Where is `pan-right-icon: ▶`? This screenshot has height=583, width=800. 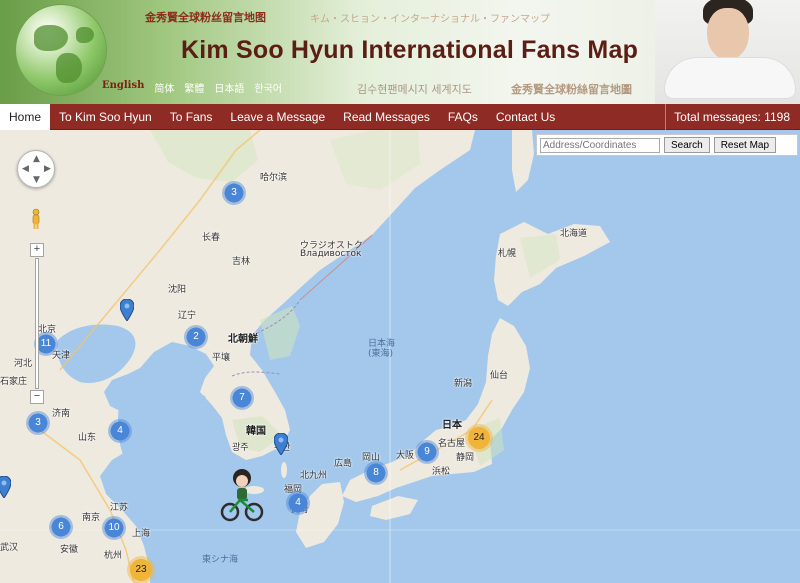
pan-right-icon: ▶ is located at coordinates (47, 169).